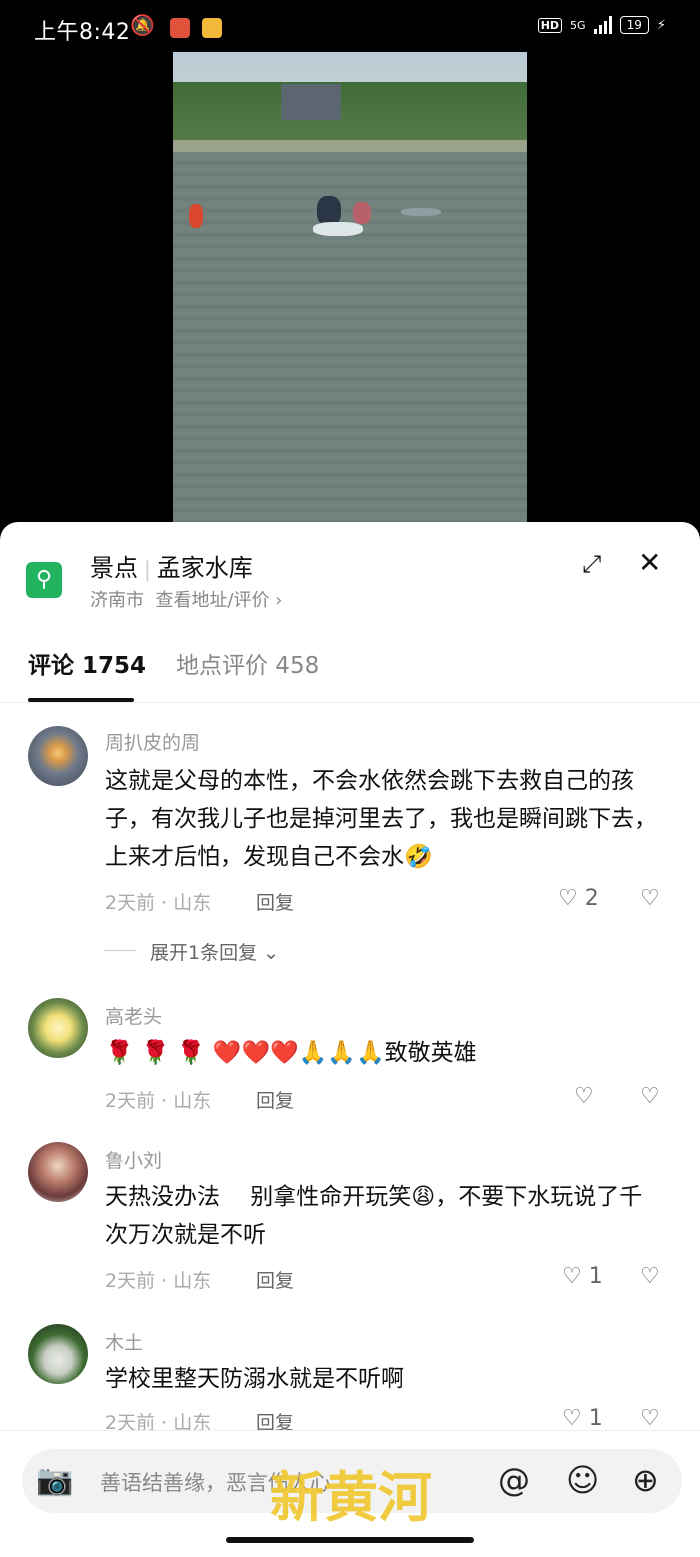  Describe the element at coordinates (87, 663) in the screenshot. I see `tab-comments: 评论 1754` at that location.